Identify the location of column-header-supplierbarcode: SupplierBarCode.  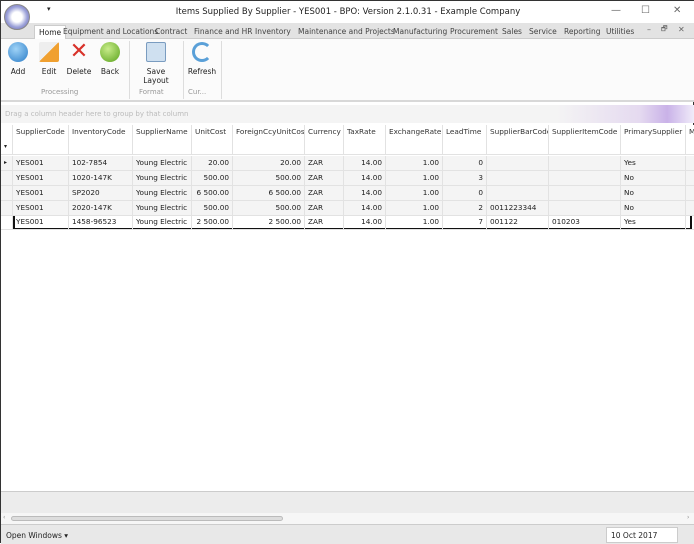
(518, 132).